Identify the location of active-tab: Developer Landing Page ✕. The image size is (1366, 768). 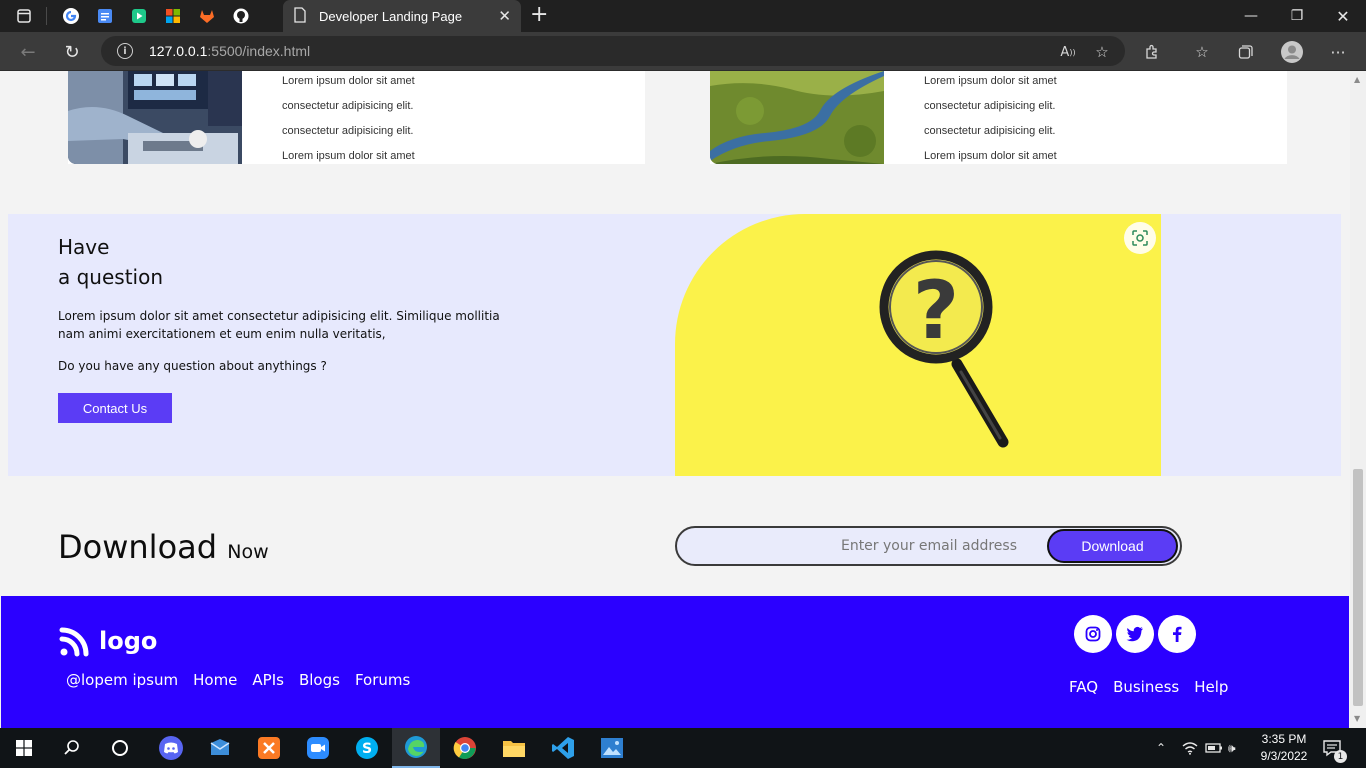
(402, 16).